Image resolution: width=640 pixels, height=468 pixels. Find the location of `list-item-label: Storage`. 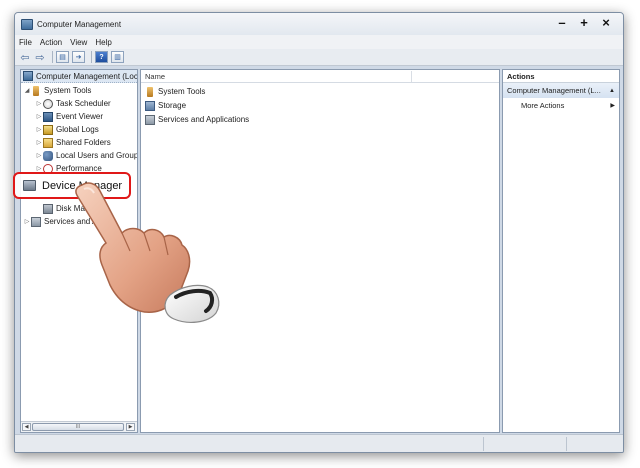

list-item-label: Storage is located at coordinates (172, 105).